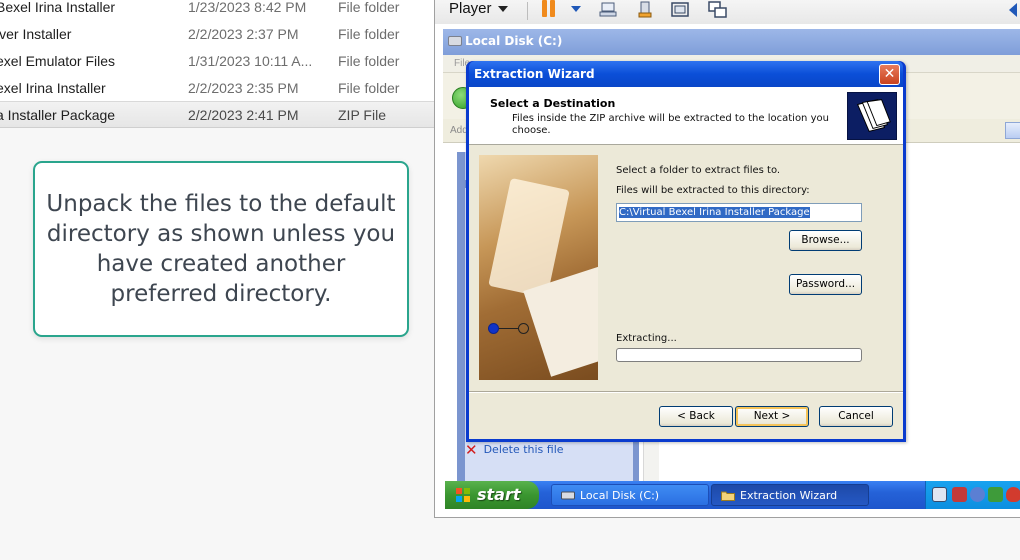  What do you see at coordinates (523, 449) in the screenshot?
I see `delete-file-label: Delete this file` at bounding box center [523, 449].